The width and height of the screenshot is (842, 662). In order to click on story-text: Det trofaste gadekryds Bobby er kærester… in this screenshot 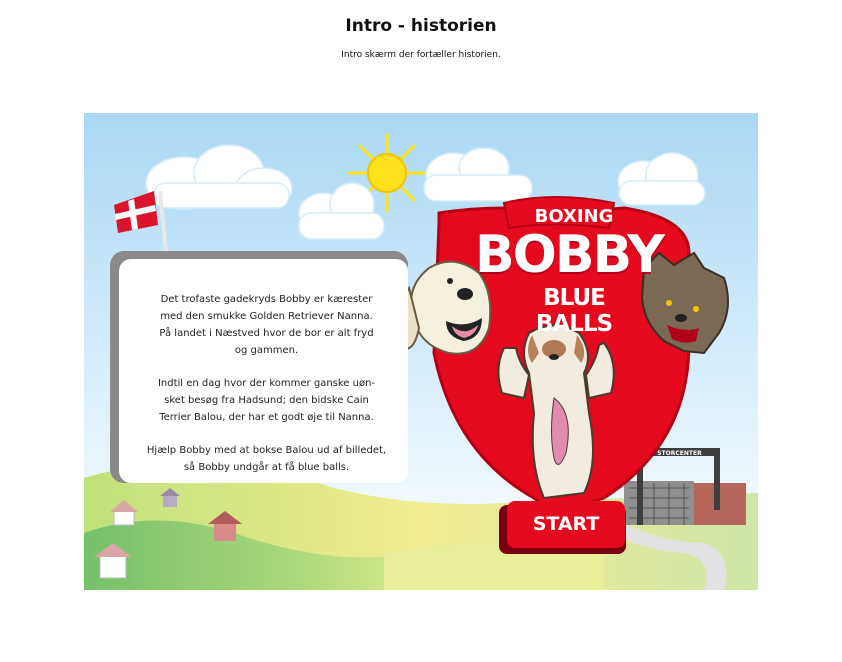, I will do `click(266, 391)`.